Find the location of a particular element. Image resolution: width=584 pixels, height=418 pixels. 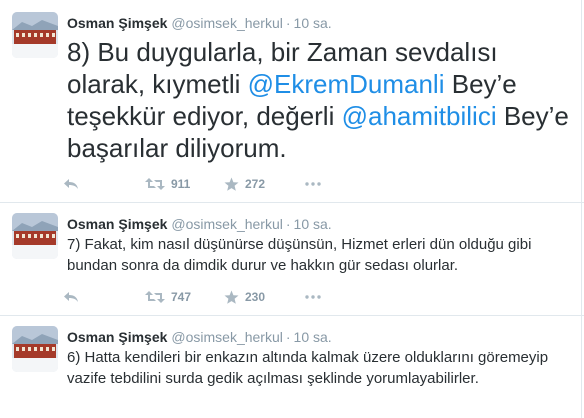

retweet-button: 747 is located at coordinates (168, 297).